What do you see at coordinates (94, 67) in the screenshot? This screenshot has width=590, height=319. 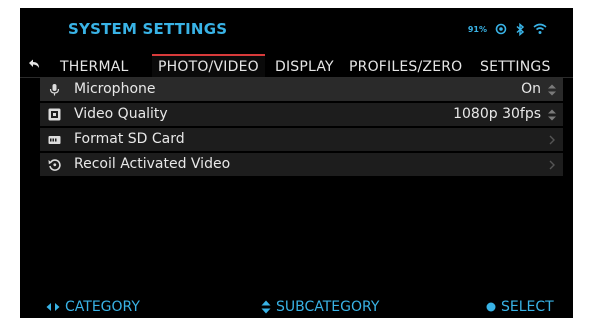 I see `tab-thermal: THERMAL` at bounding box center [94, 67].